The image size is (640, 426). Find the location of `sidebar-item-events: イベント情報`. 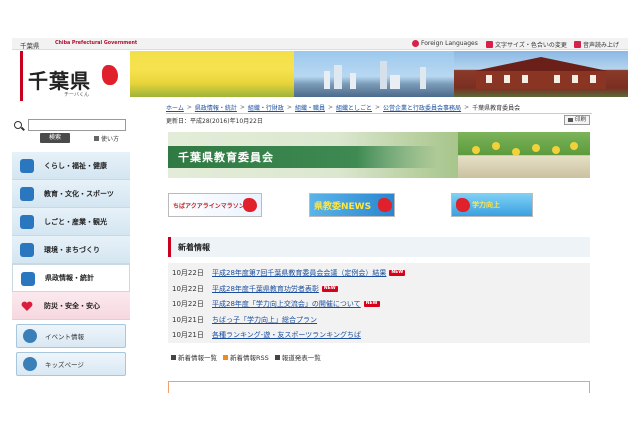

sidebar-item-events: イベント情報 is located at coordinates (71, 336).